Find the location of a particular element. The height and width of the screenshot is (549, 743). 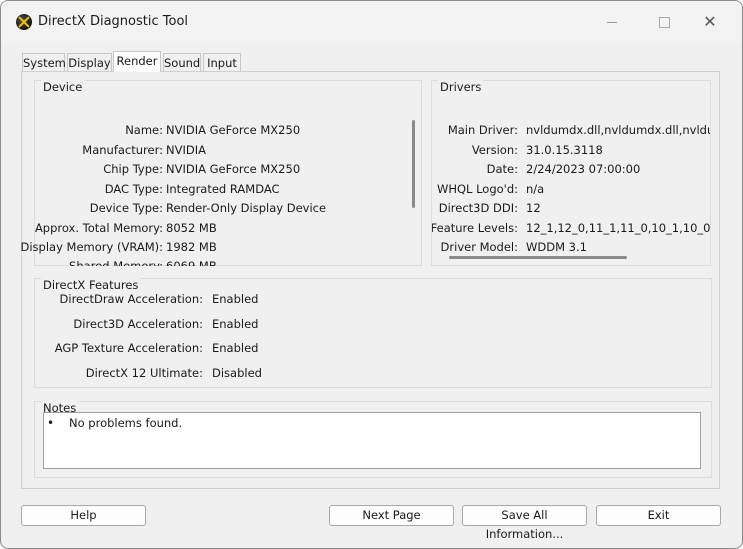

driver-value: nvldumdx.dll,nvldumdx.dll,nvldumdx.d is located at coordinates (618, 130).